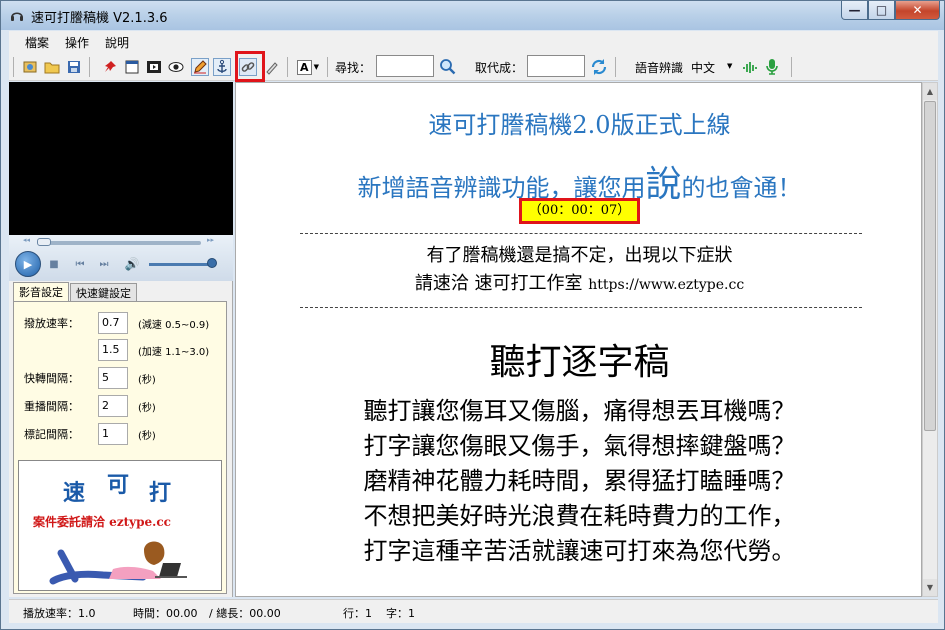 The height and width of the screenshot is (630, 945). I want to click on scroll-thumb, so click(930, 266).